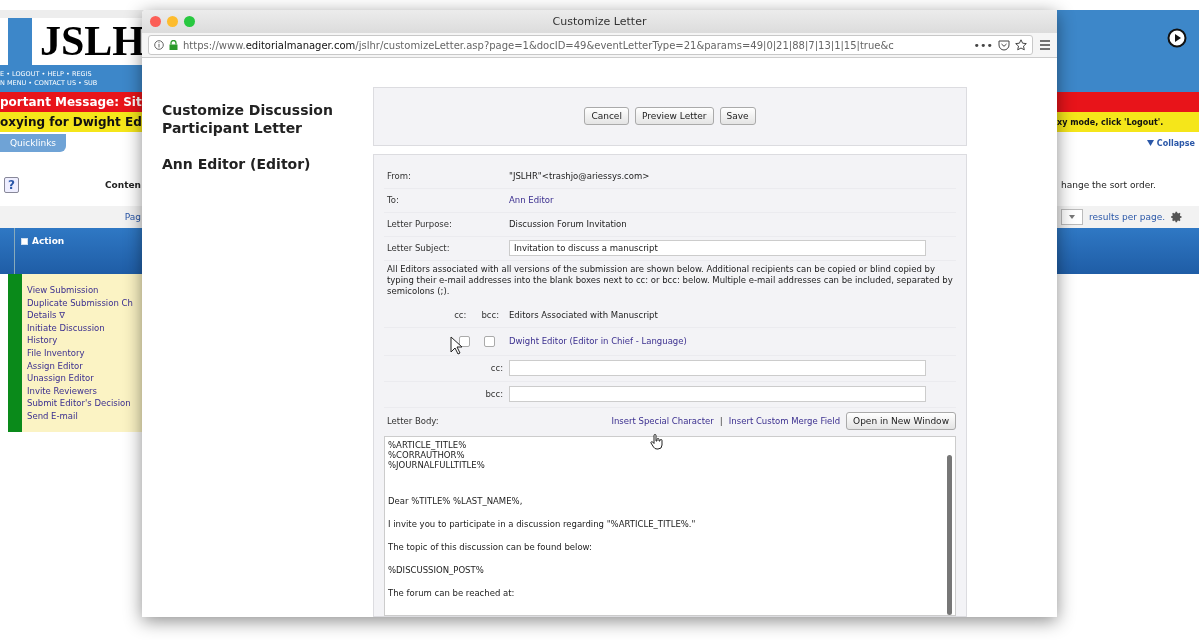 The image size is (1199, 640). What do you see at coordinates (674, 116) in the screenshot?
I see `action-button: Preview Letter` at bounding box center [674, 116].